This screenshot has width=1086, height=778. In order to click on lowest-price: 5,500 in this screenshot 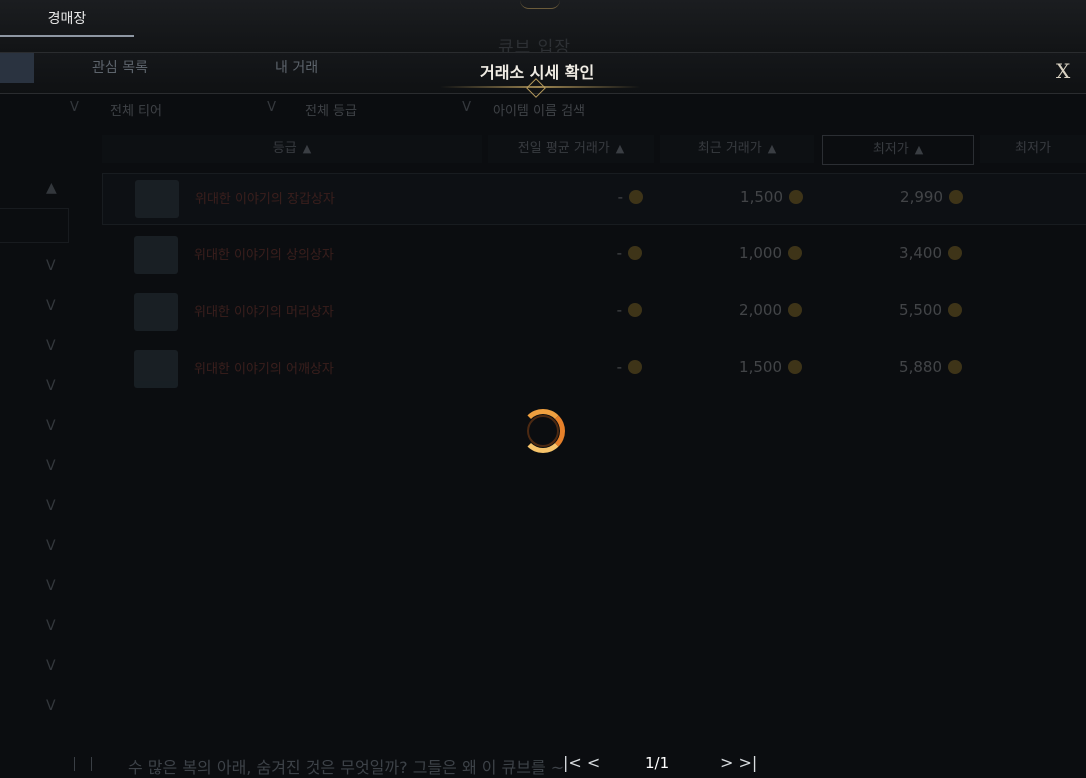, I will do `click(922, 310)`.